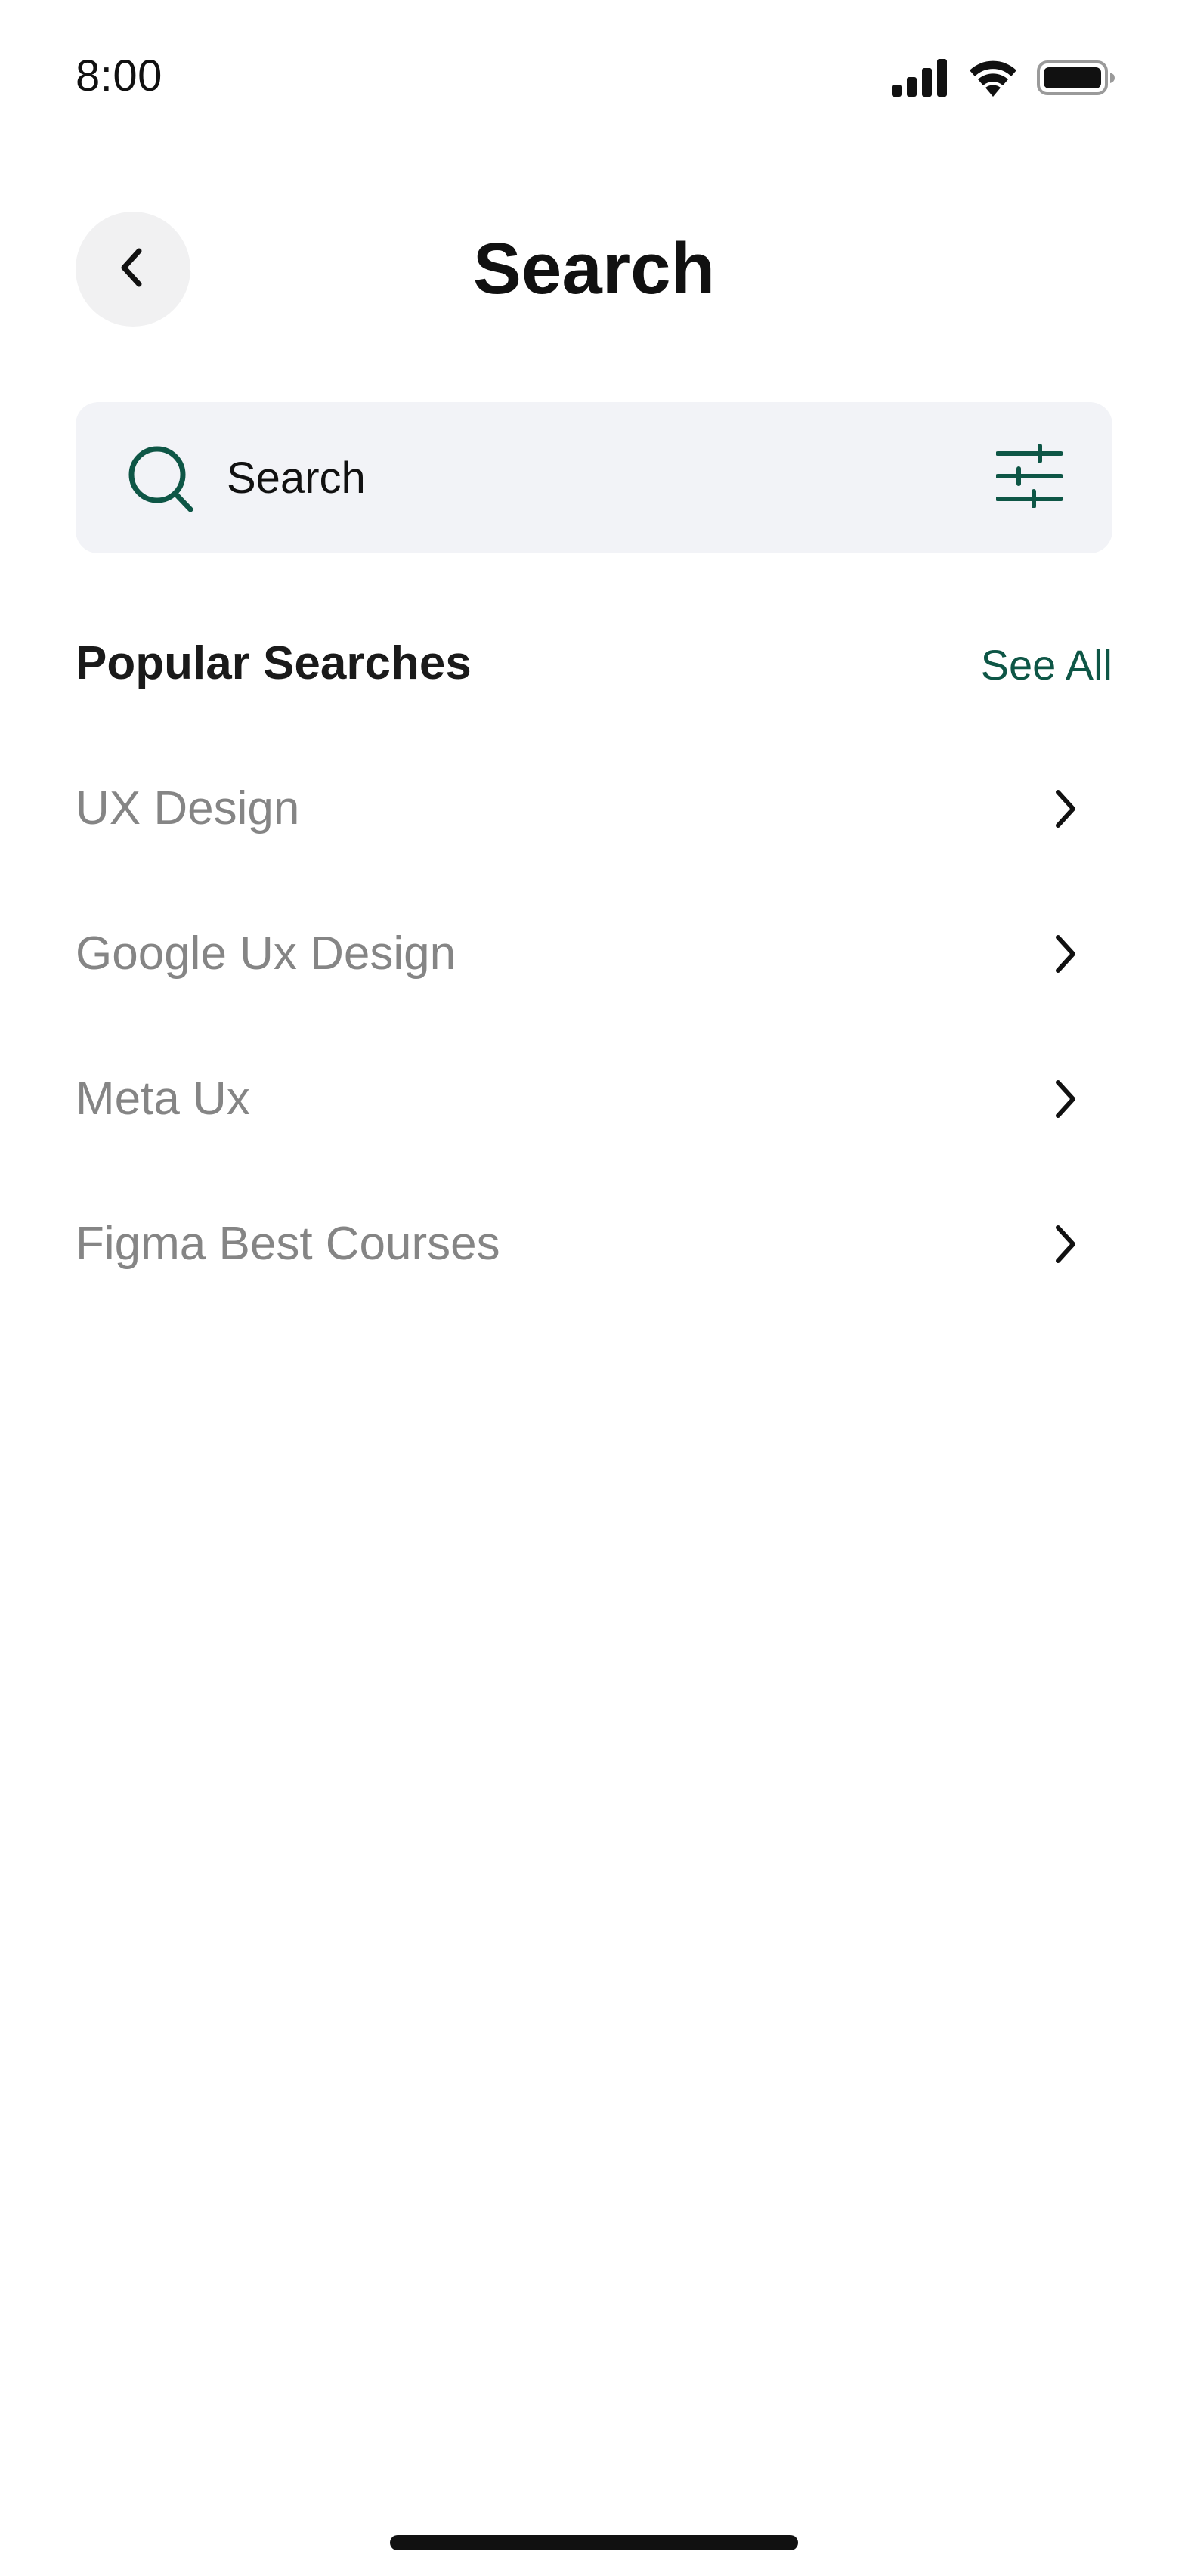 The width and height of the screenshot is (1188, 2576). Describe the element at coordinates (582, 1244) in the screenshot. I see `list-item: Figma Best Courses` at that location.